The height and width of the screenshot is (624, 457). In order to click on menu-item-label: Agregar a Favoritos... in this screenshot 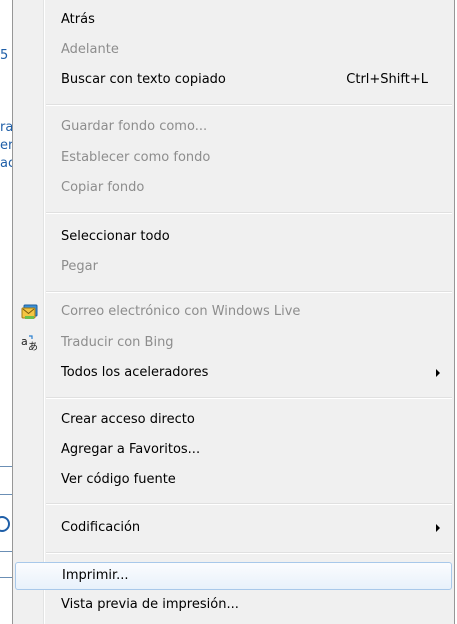, I will do `click(131, 449)`.